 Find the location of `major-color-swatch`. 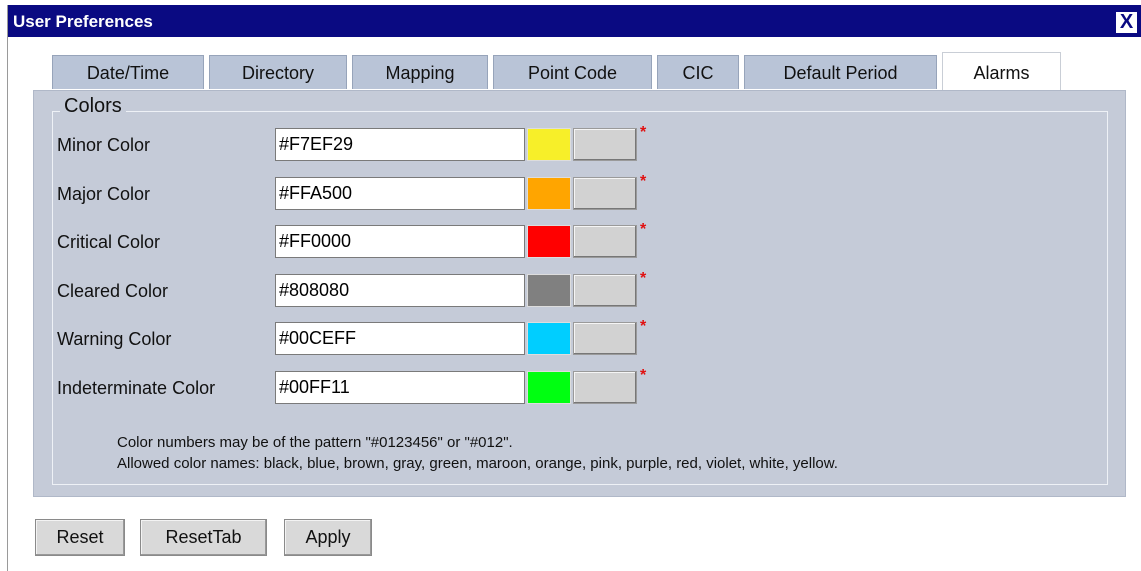

major-color-swatch is located at coordinates (549, 193).